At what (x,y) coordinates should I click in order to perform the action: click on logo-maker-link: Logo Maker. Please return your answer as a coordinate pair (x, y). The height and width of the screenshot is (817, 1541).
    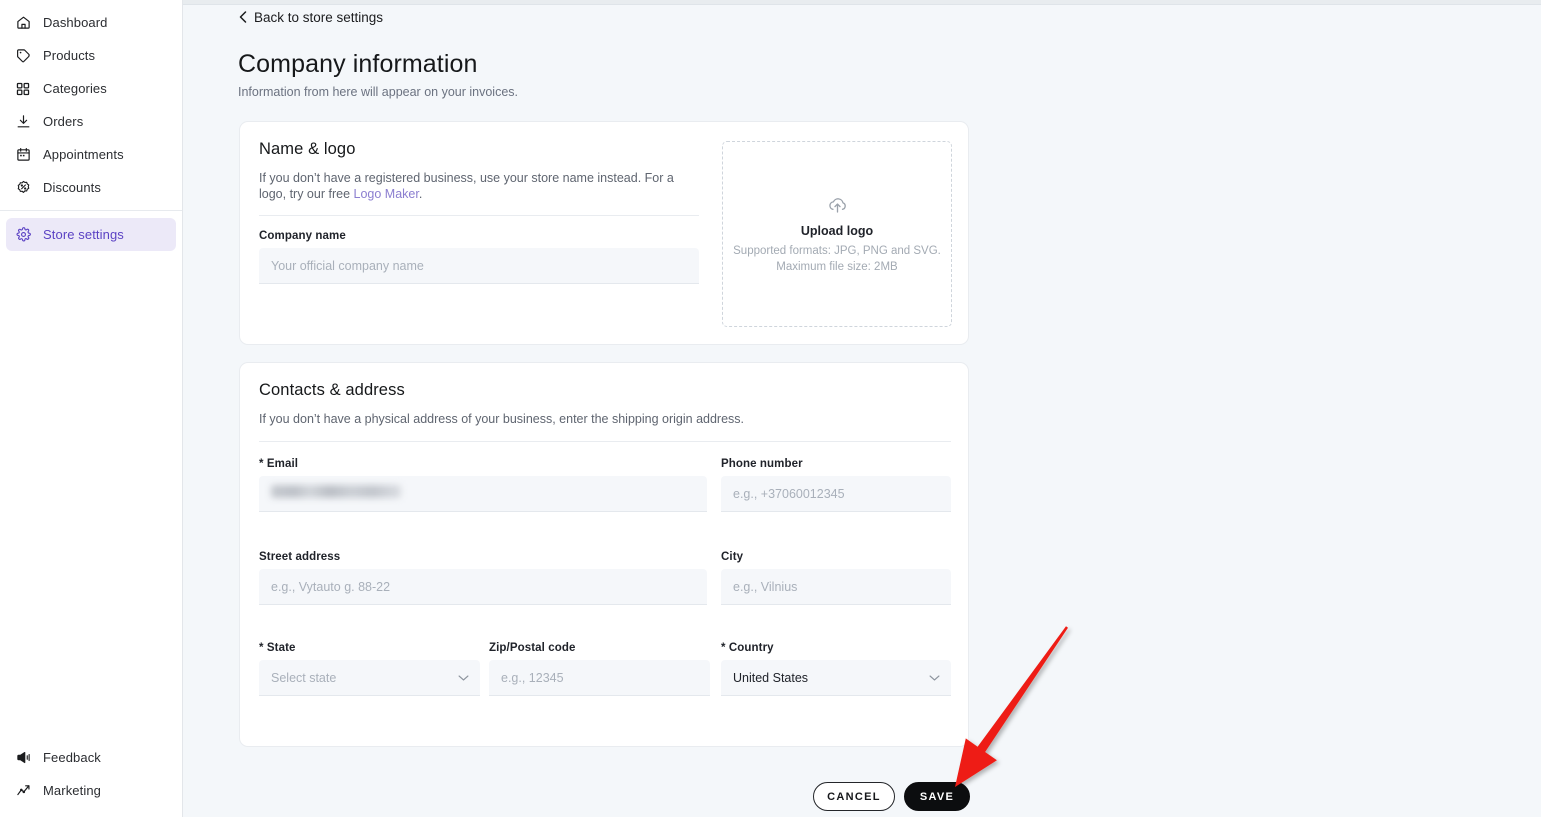
    Looking at the image, I should click on (386, 194).